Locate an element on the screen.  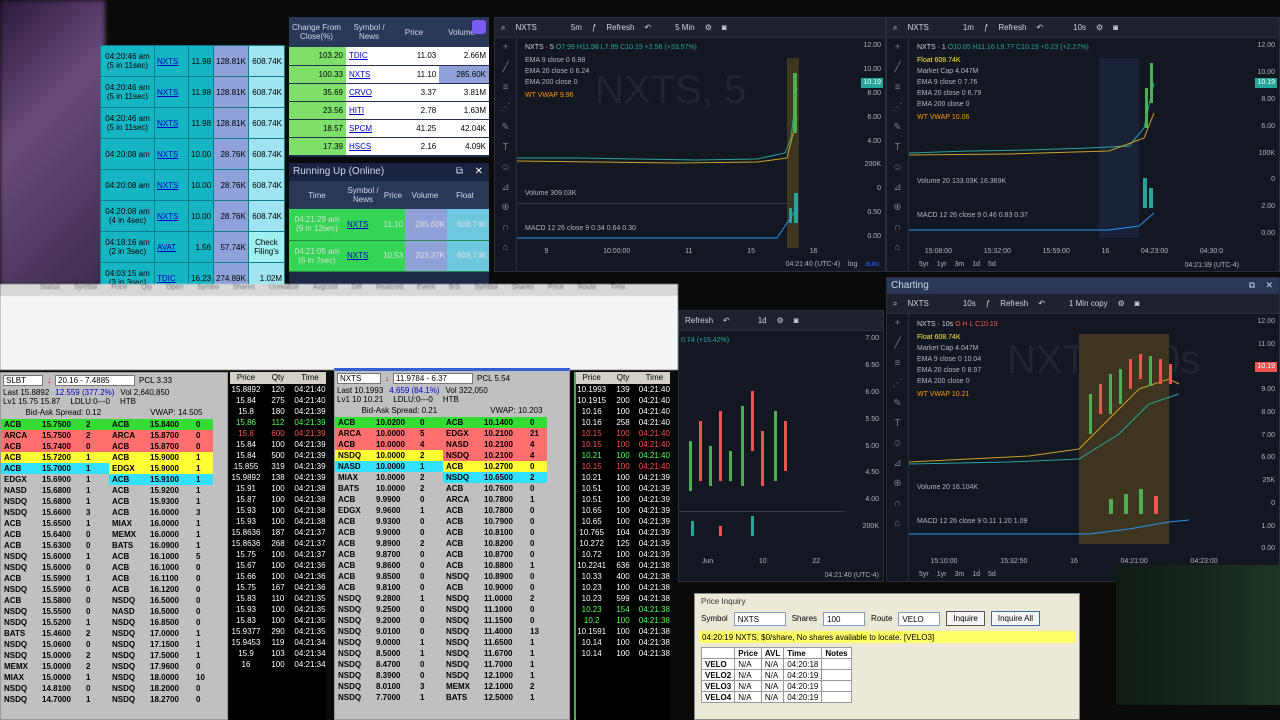
book-row: NSDQ 15.5200 1 NSDQ 16.8500 0 is located at coordinates (114, 622).